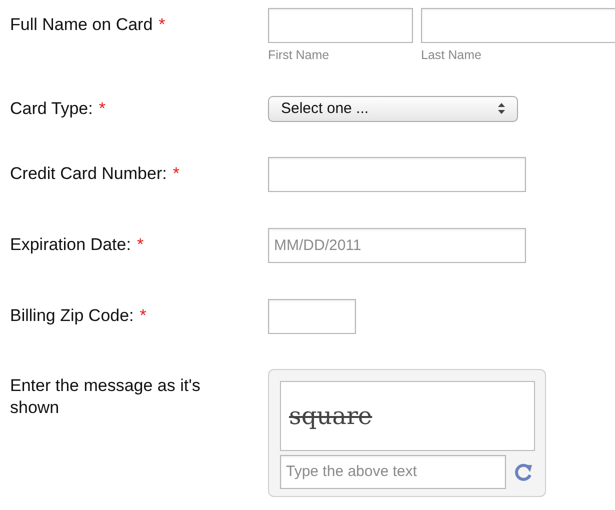  Describe the element at coordinates (451, 55) in the screenshot. I see `sublabel: Last Name` at that location.